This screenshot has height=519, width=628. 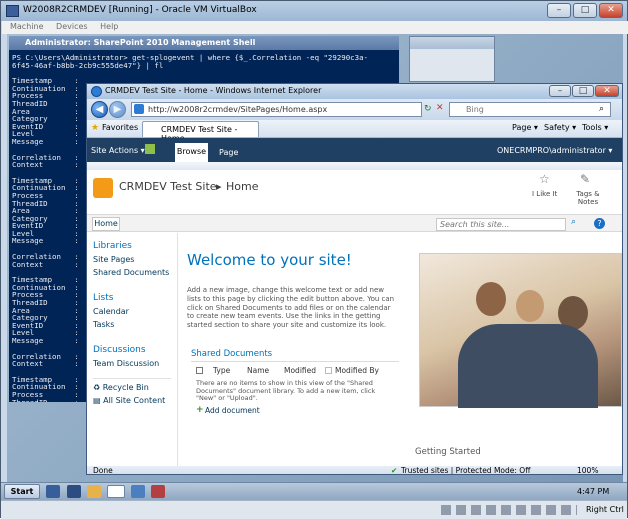 I want to click on divider, so click(x=295, y=361).